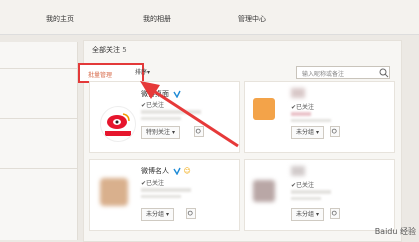 This screenshot has width=419, height=242. Describe the element at coordinates (323, 73) in the screenshot. I see `search-input: 输入昵称或备注` at that location.